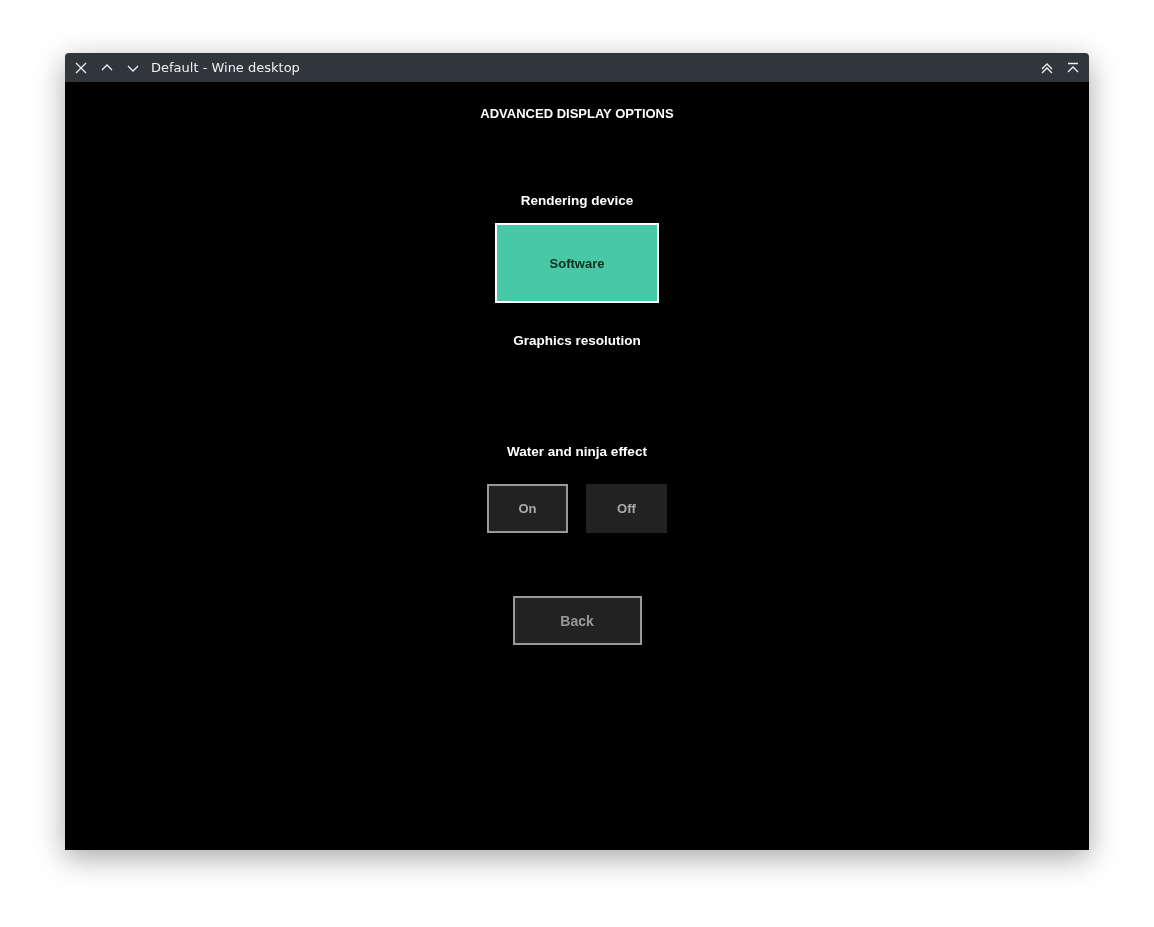 Image resolution: width=1154 pixels, height=927 pixels. What do you see at coordinates (577, 263) in the screenshot?
I see `option-button: Software` at bounding box center [577, 263].